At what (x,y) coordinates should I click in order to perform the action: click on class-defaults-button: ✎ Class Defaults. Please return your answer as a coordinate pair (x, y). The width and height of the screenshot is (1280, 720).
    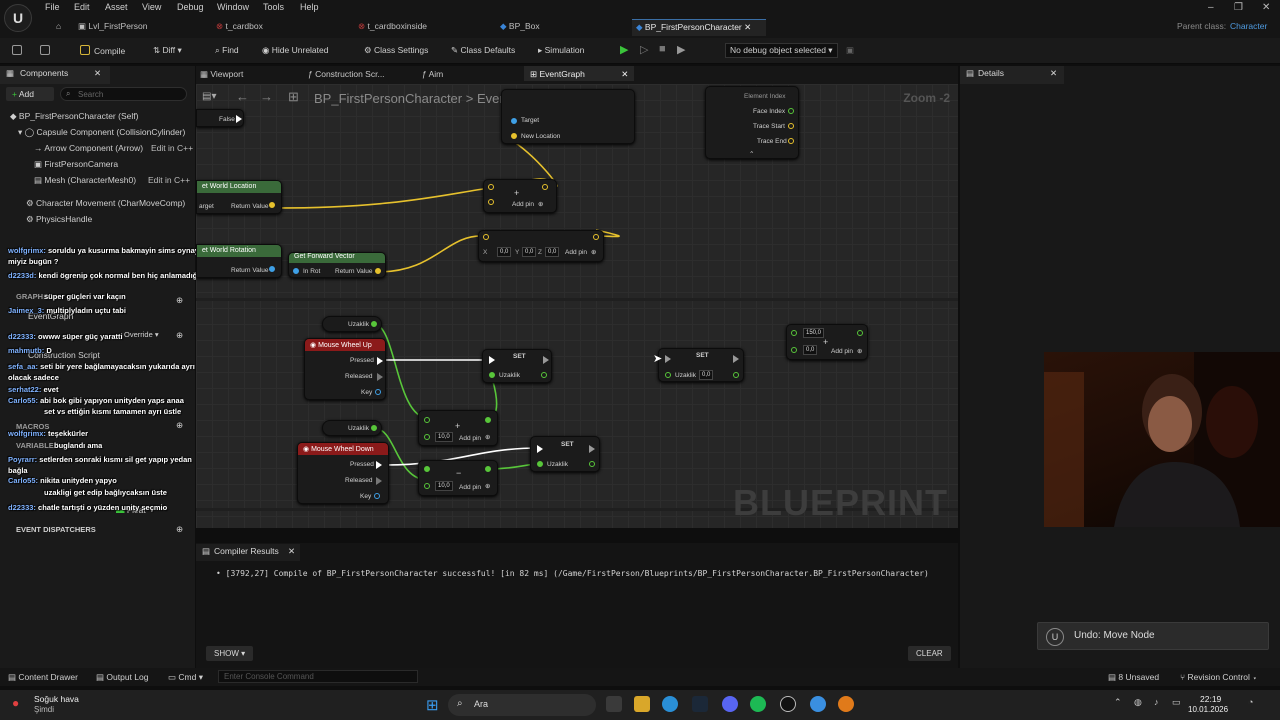
    Looking at the image, I should click on (483, 50).